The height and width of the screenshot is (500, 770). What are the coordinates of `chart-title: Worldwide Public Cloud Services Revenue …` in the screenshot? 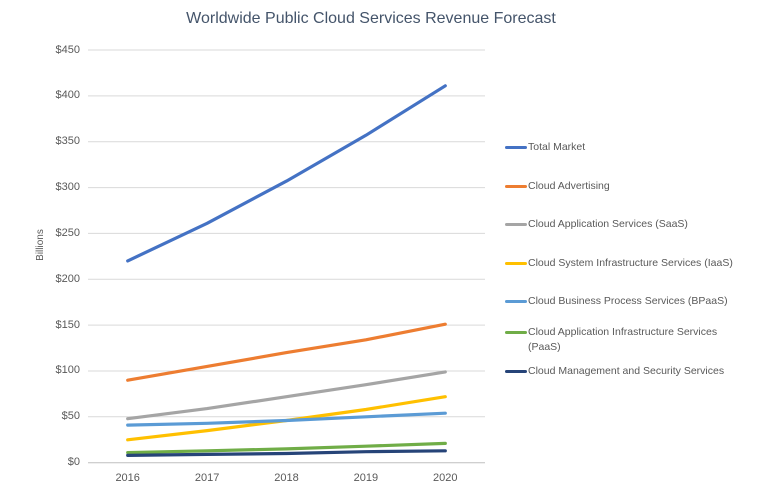 It's located at (371, 18).